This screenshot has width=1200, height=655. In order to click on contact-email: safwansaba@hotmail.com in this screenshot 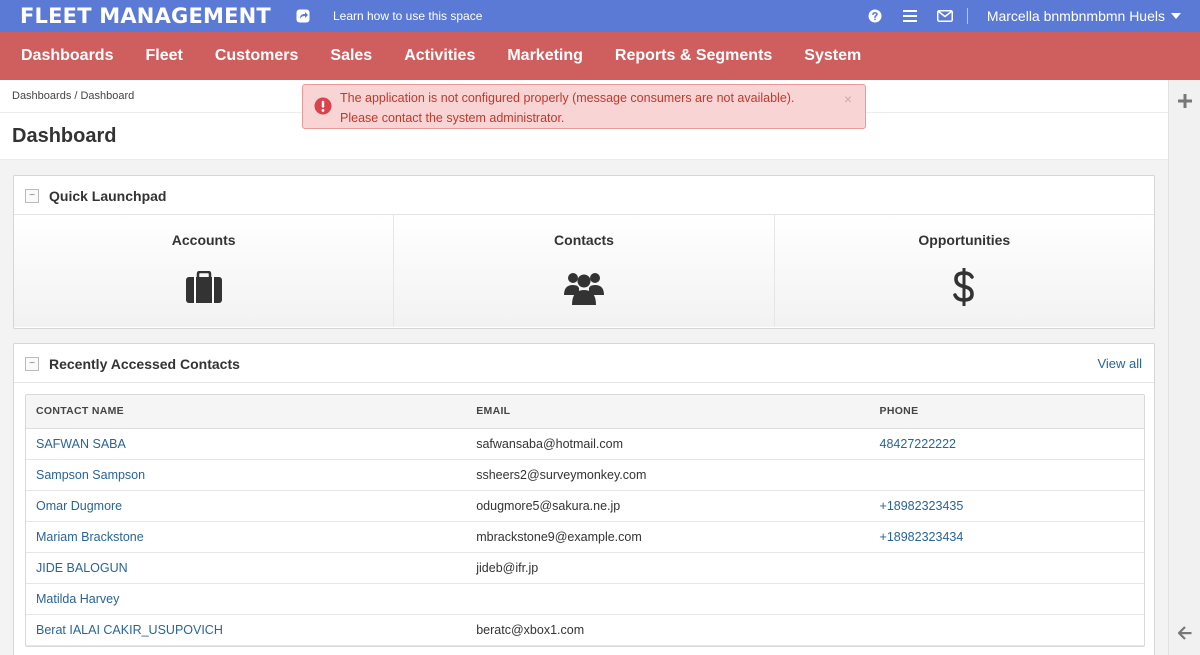, I will do `click(668, 444)`.